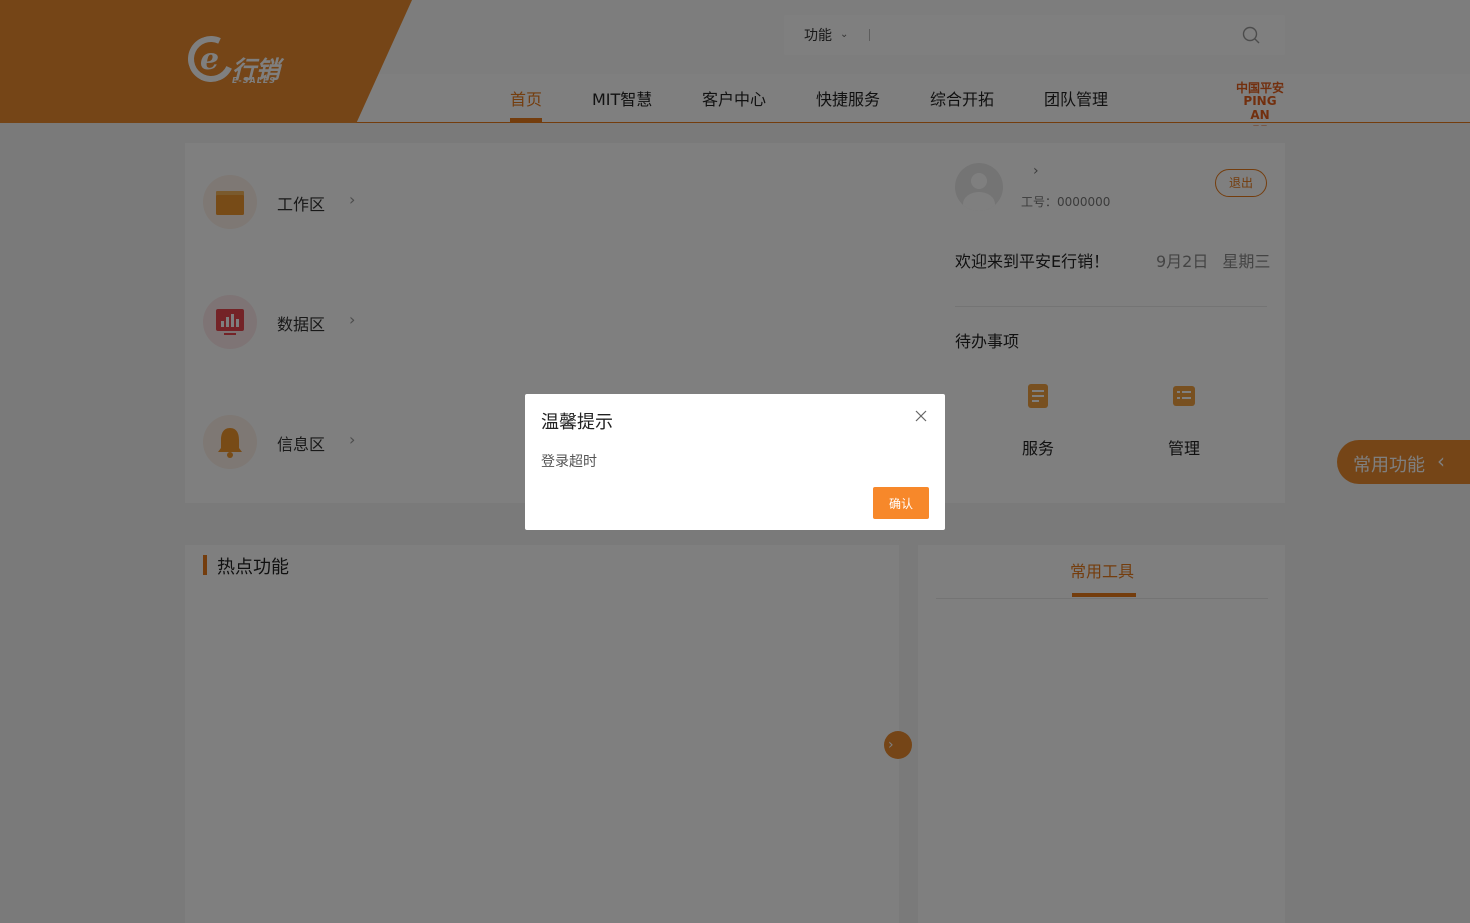 The height and width of the screenshot is (923, 1470). What do you see at coordinates (921, 416) in the screenshot?
I see `close-icon` at bounding box center [921, 416].